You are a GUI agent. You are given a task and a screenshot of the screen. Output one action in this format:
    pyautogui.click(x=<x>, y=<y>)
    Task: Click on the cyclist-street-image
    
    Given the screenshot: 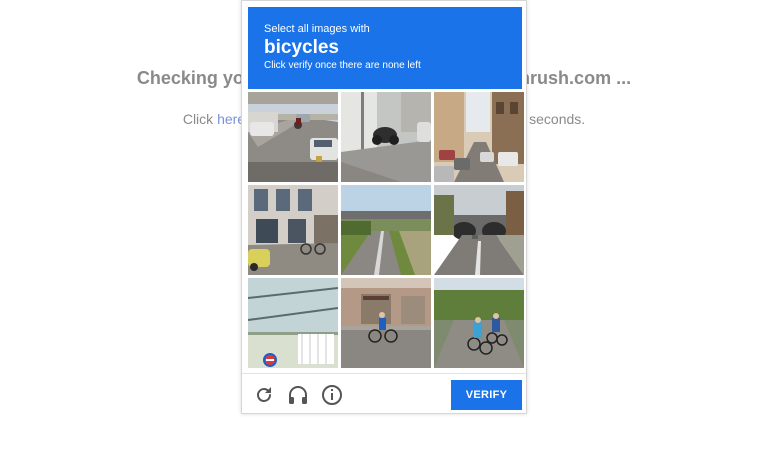 What is the action you would take?
    pyautogui.click(x=386, y=323)
    